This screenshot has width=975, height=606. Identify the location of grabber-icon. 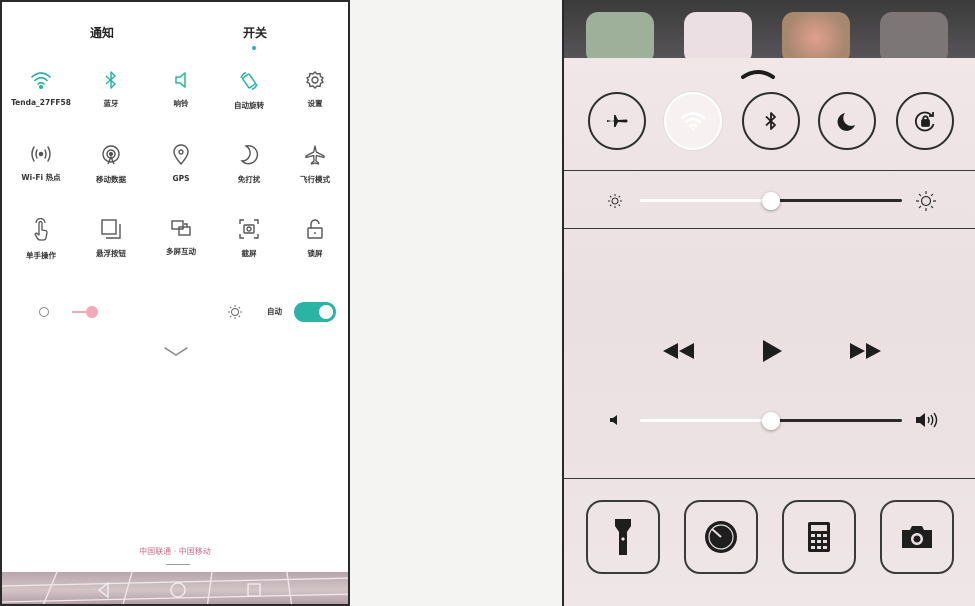
(758, 74).